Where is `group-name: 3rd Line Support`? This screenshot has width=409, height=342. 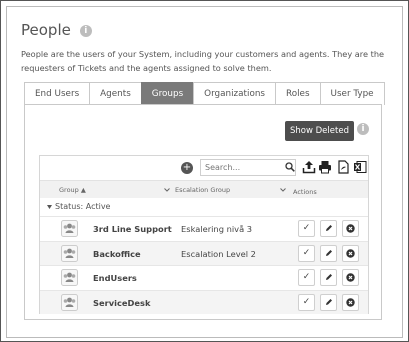
group-name: 3rd Line Support is located at coordinates (132, 229).